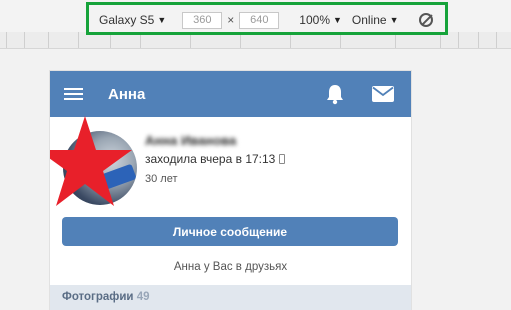 The image size is (511, 310). Describe the element at coordinates (230, 94) in the screenshot. I see `app-header: Анна` at that location.